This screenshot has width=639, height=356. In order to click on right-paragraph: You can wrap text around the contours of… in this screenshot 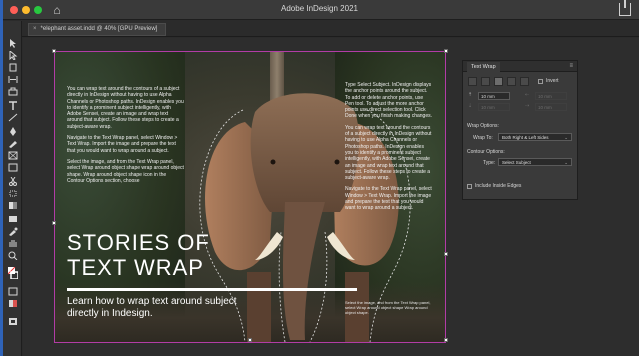, I will do `click(388, 153)`.